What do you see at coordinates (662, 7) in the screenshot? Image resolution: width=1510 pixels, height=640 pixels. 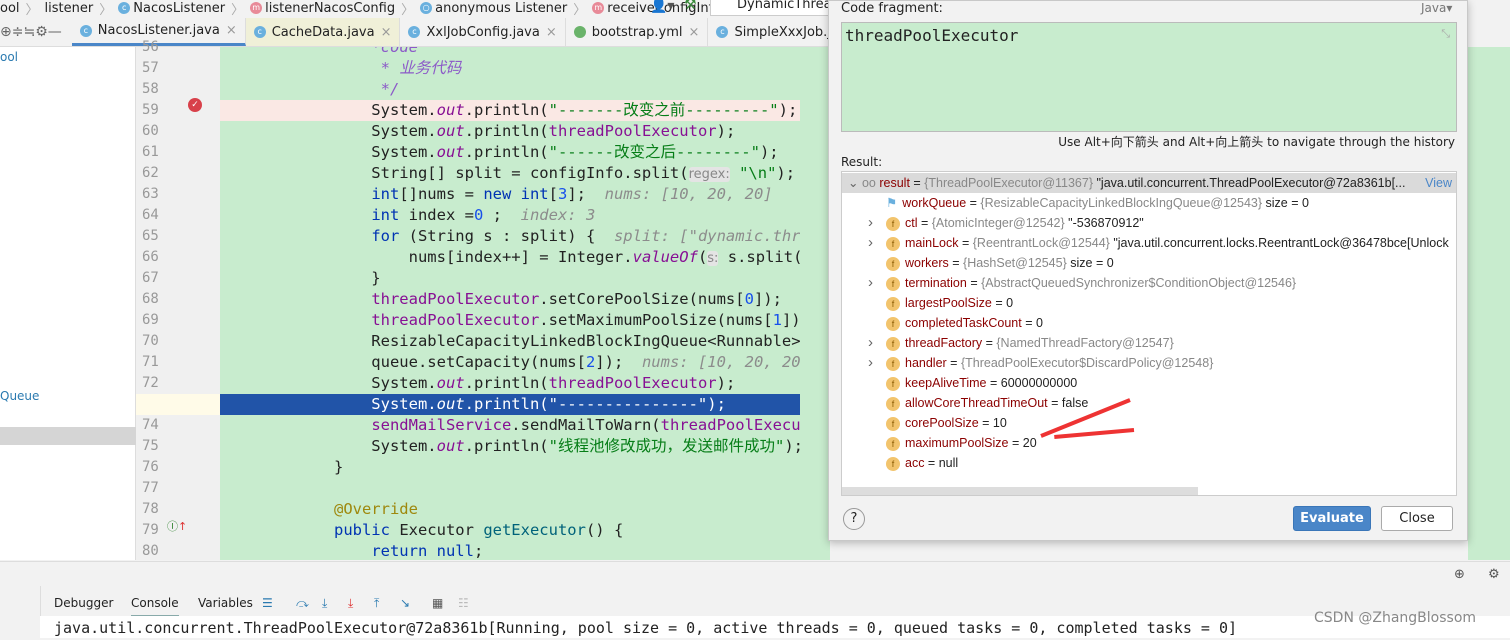 I see `user-icon: 👤▾` at bounding box center [662, 7].